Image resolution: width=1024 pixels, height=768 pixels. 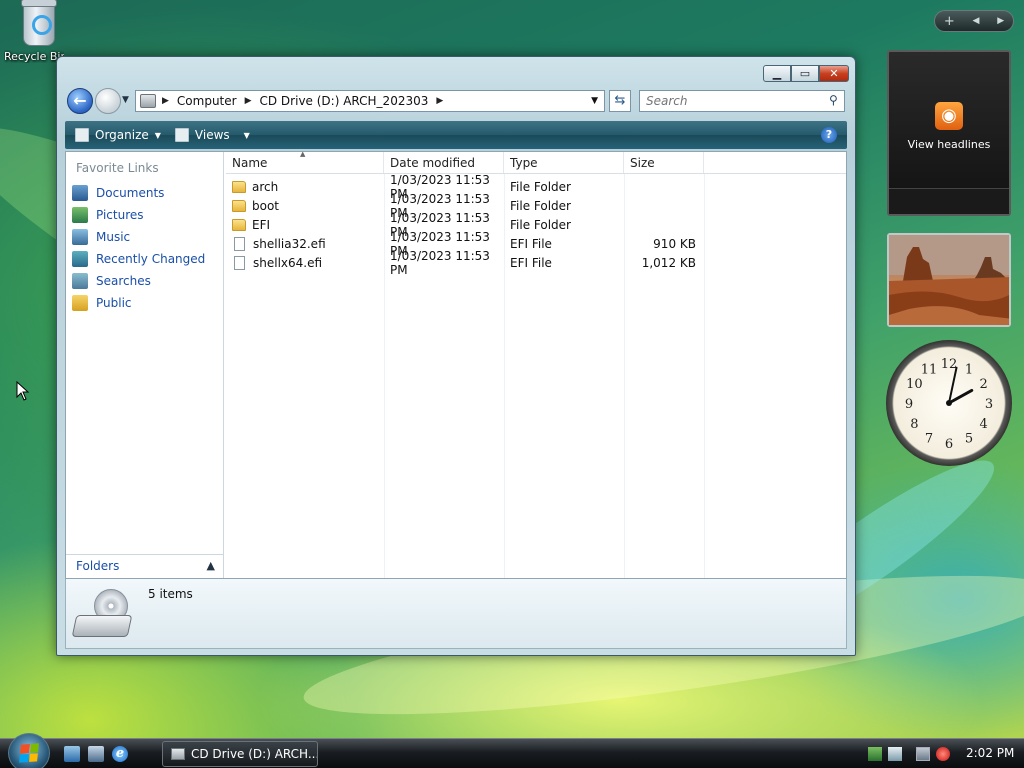 What do you see at coordinates (594, 101) in the screenshot?
I see `address-dropdown-icon: ▼` at bounding box center [594, 101].